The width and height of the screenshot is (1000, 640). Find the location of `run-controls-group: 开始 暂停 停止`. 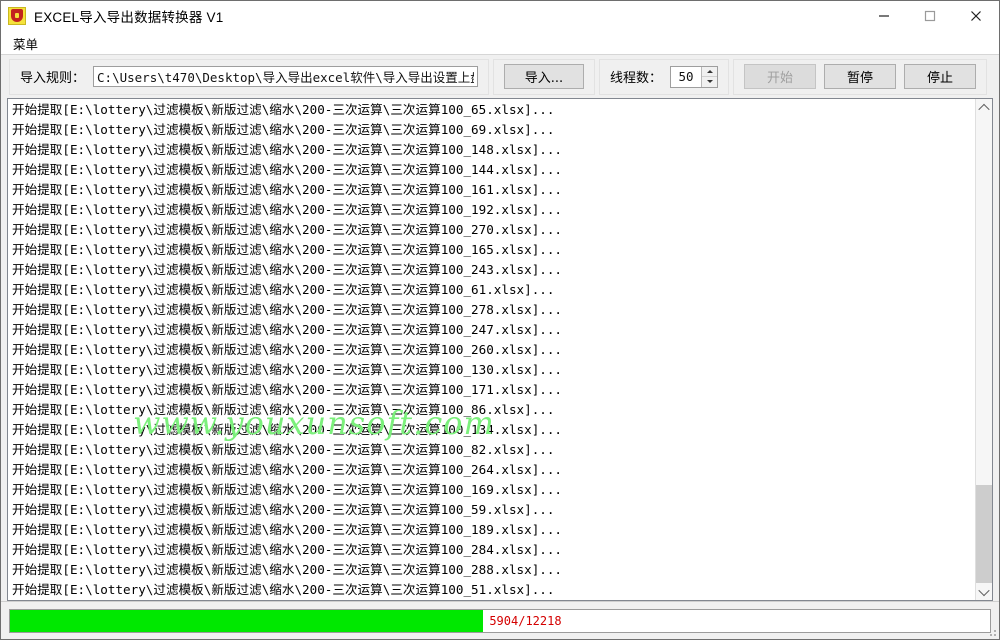

run-controls-group: 开始 暂停 停止 is located at coordinates (860, 76).